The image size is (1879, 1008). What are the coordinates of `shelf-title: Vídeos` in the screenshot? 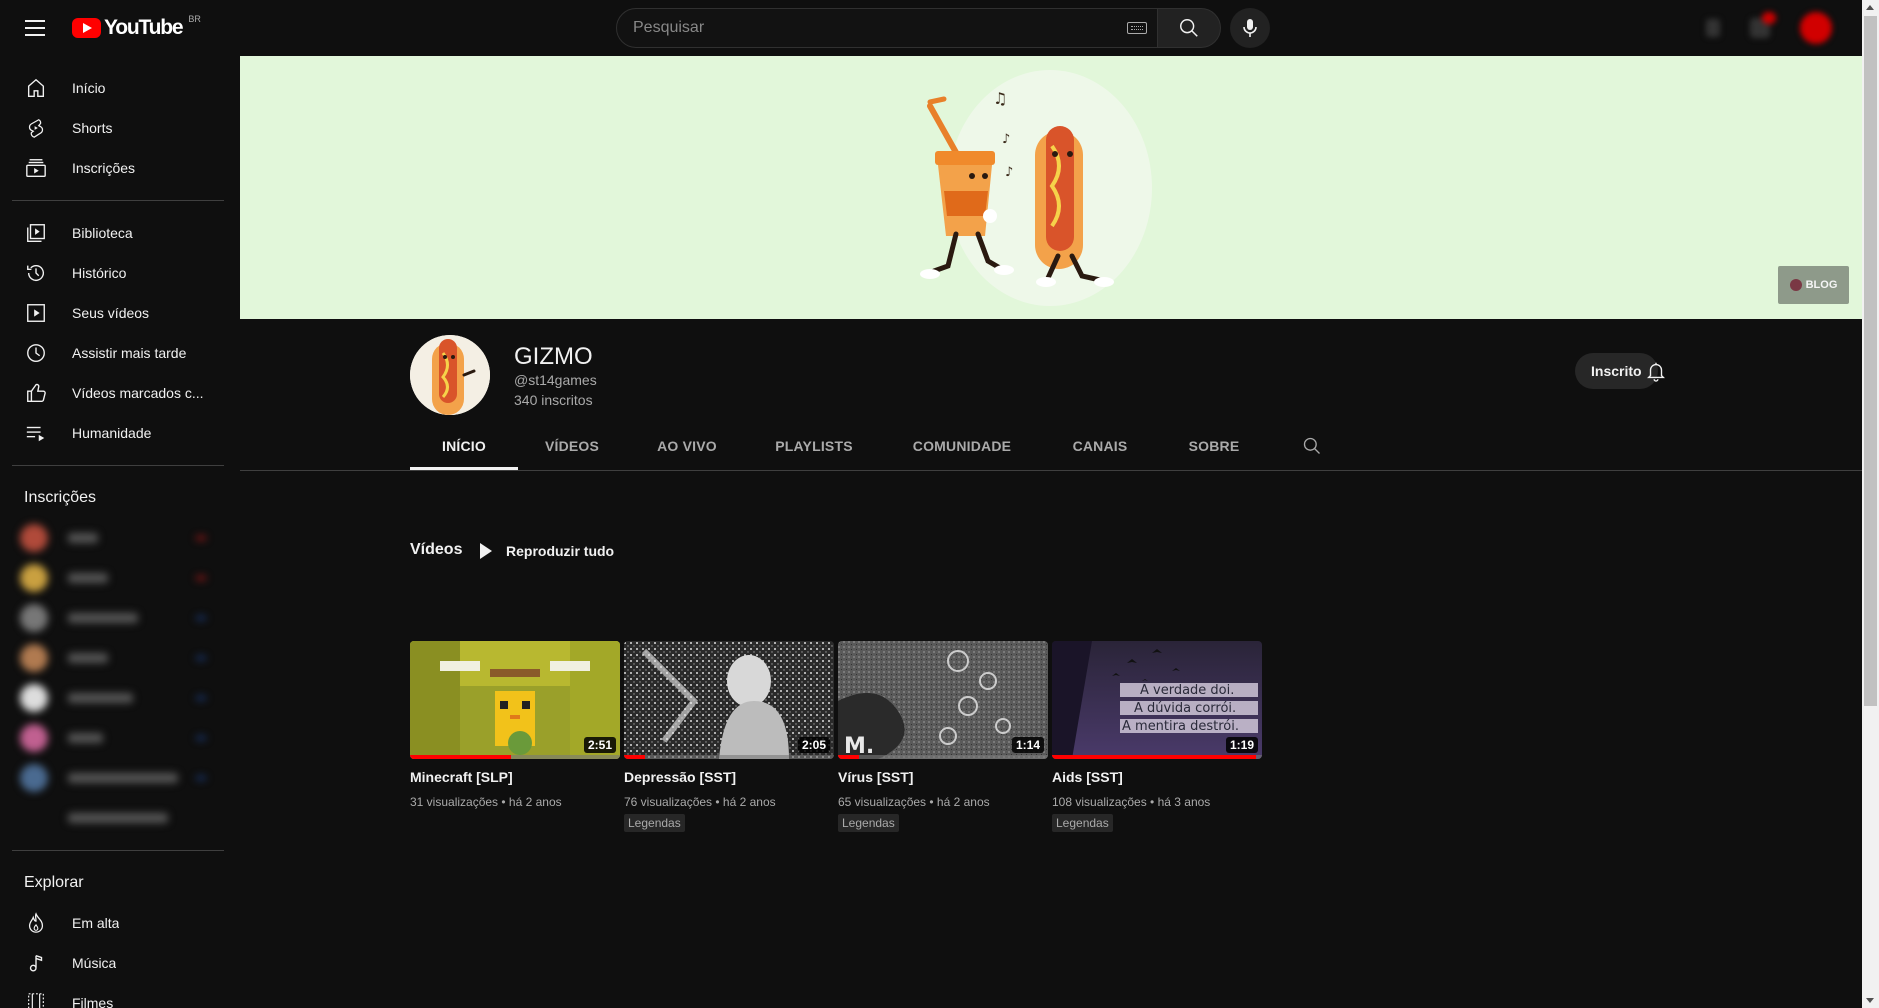 It's located at (436, 550).